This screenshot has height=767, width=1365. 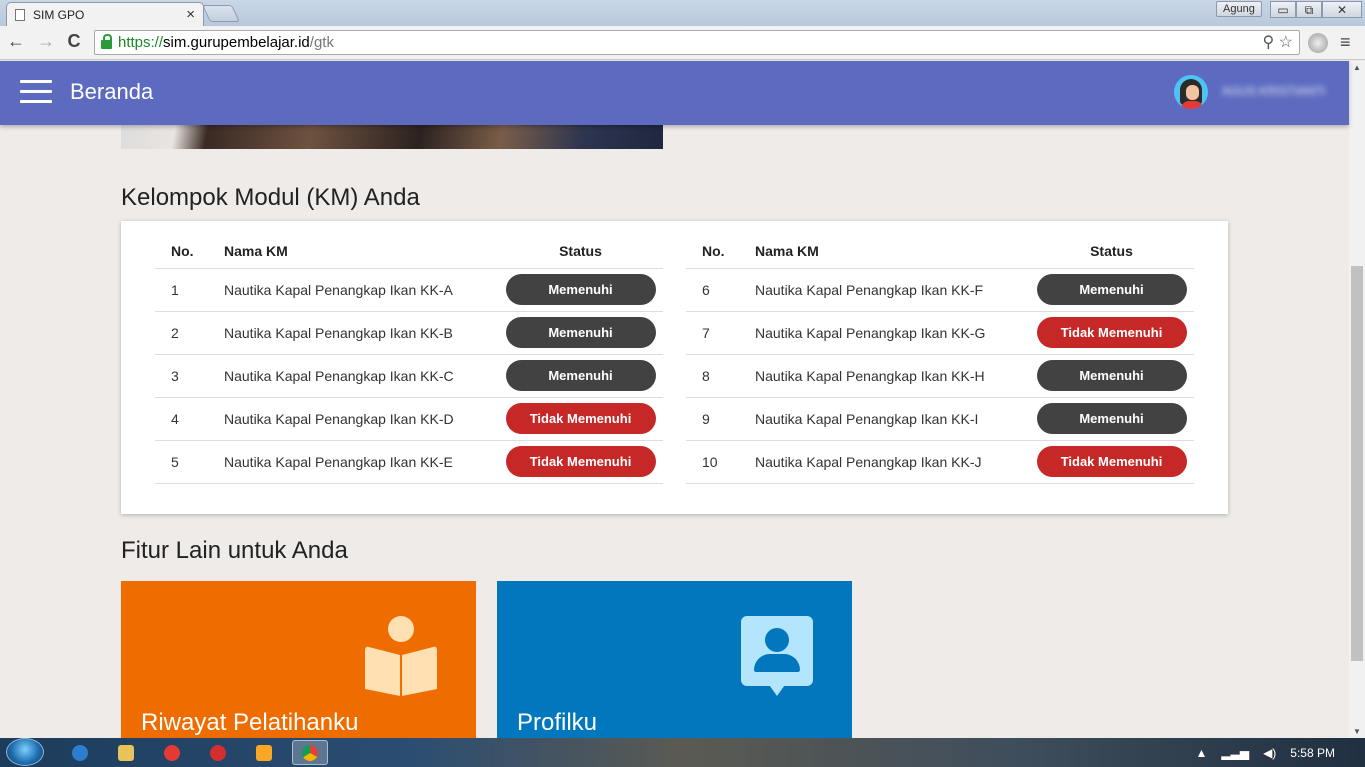 I want to click on row-name: Nautika Kapal Penangkap Ikan KK-F, so click(x=892, y=290).